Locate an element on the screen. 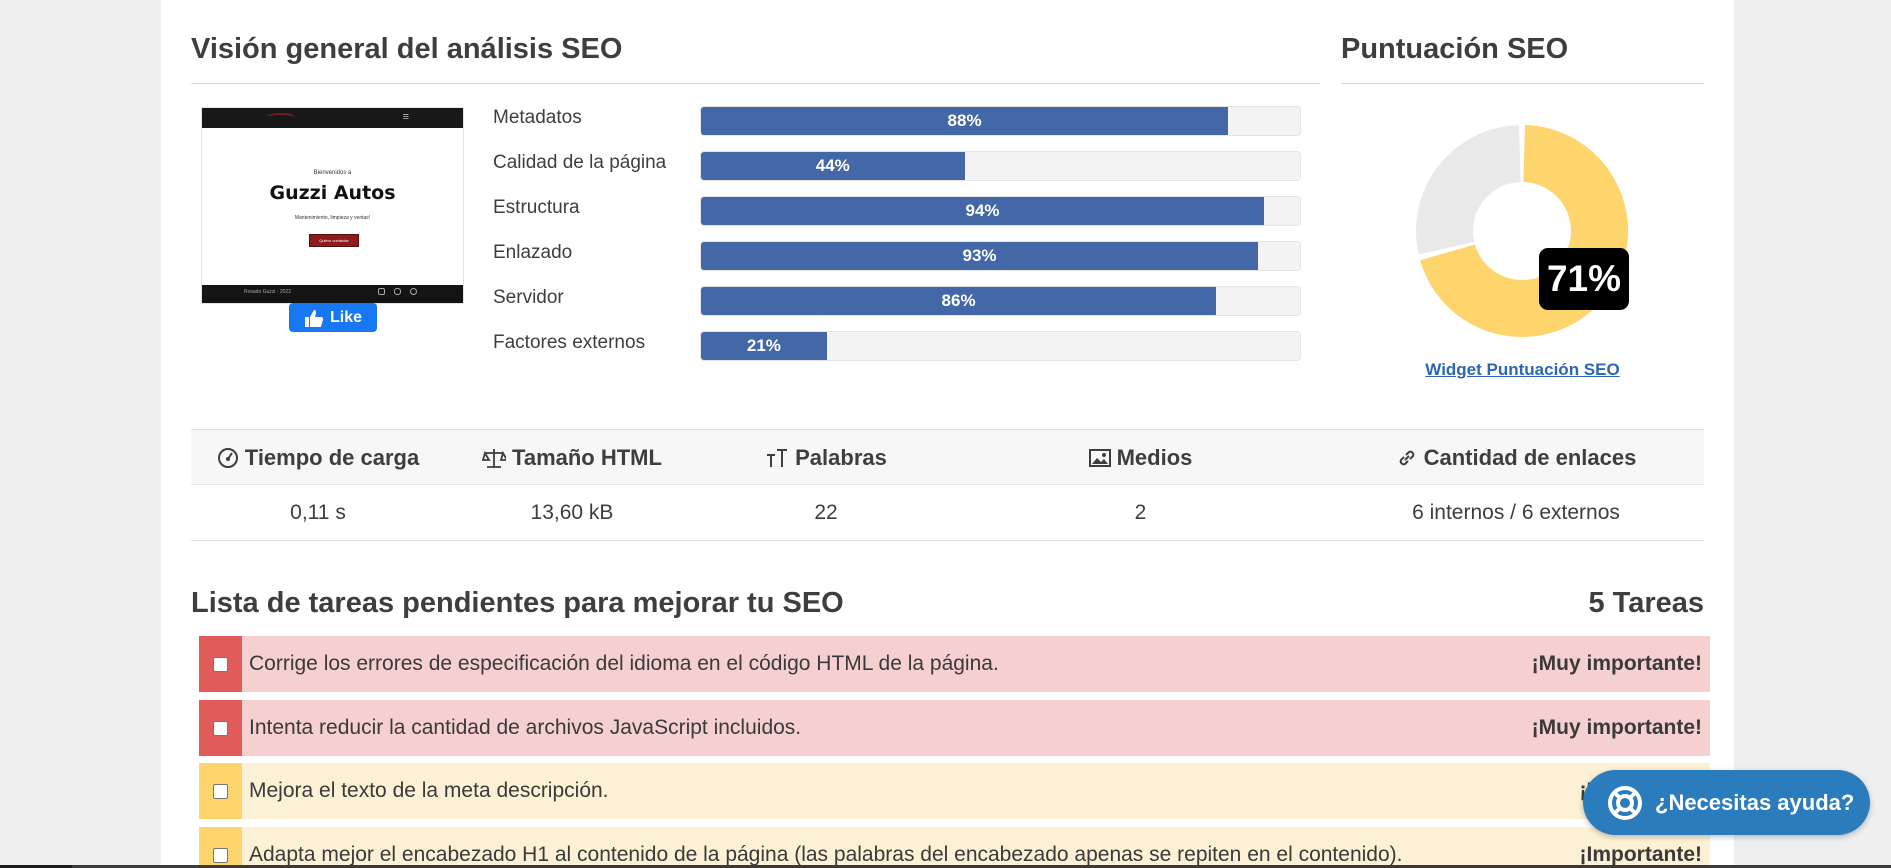 The height and width of the screenshot is (868, 1891). help-button: ¿Necesitas ayuda? is located at coordinates (1726, 802).